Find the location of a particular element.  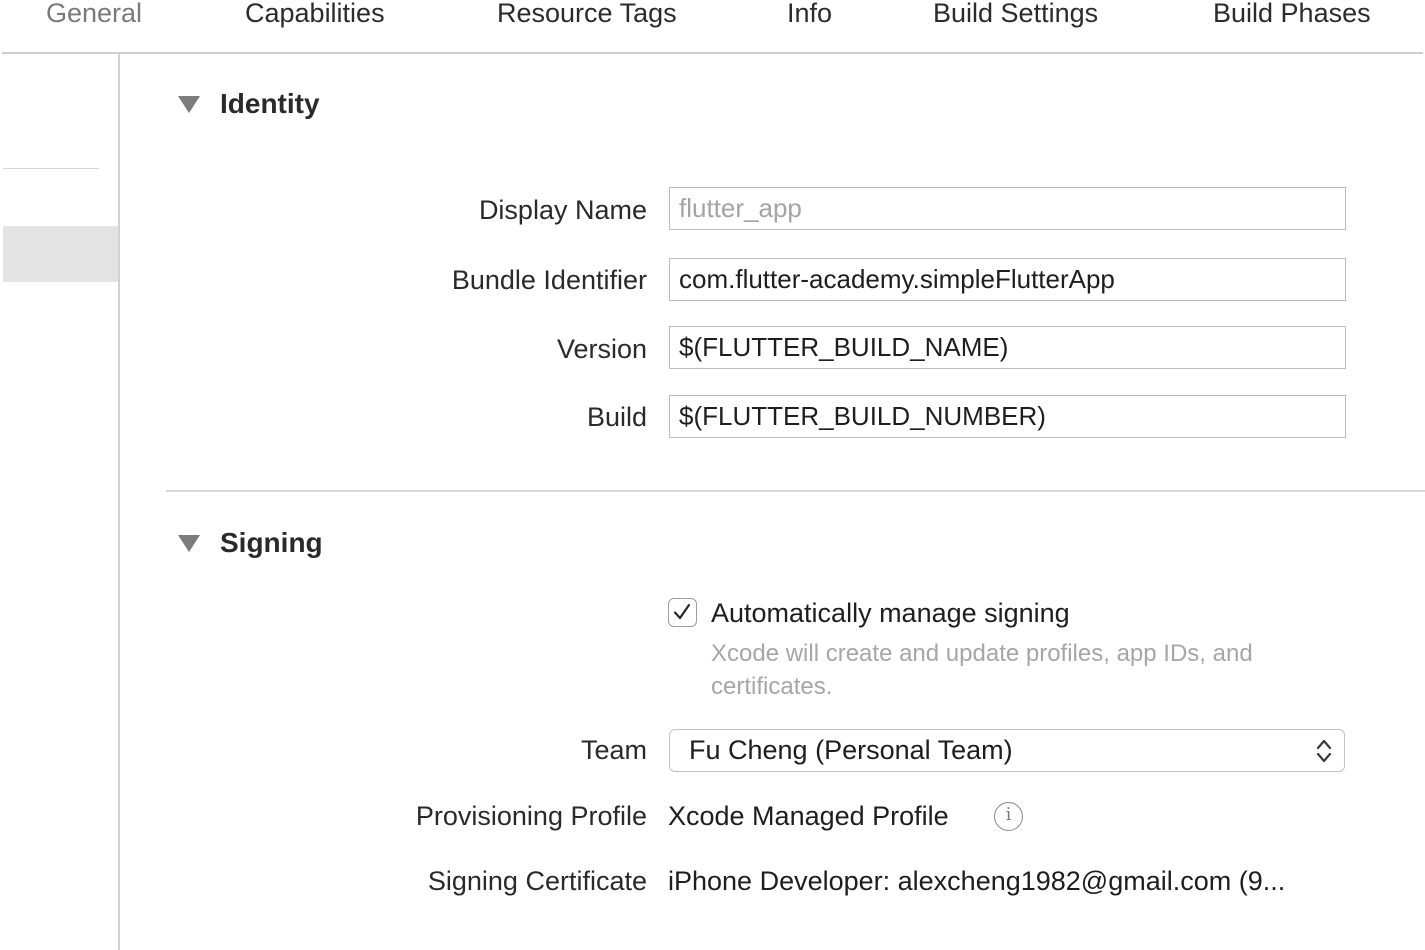

signing-section-header: Signing is located at coordinates (250, 543).